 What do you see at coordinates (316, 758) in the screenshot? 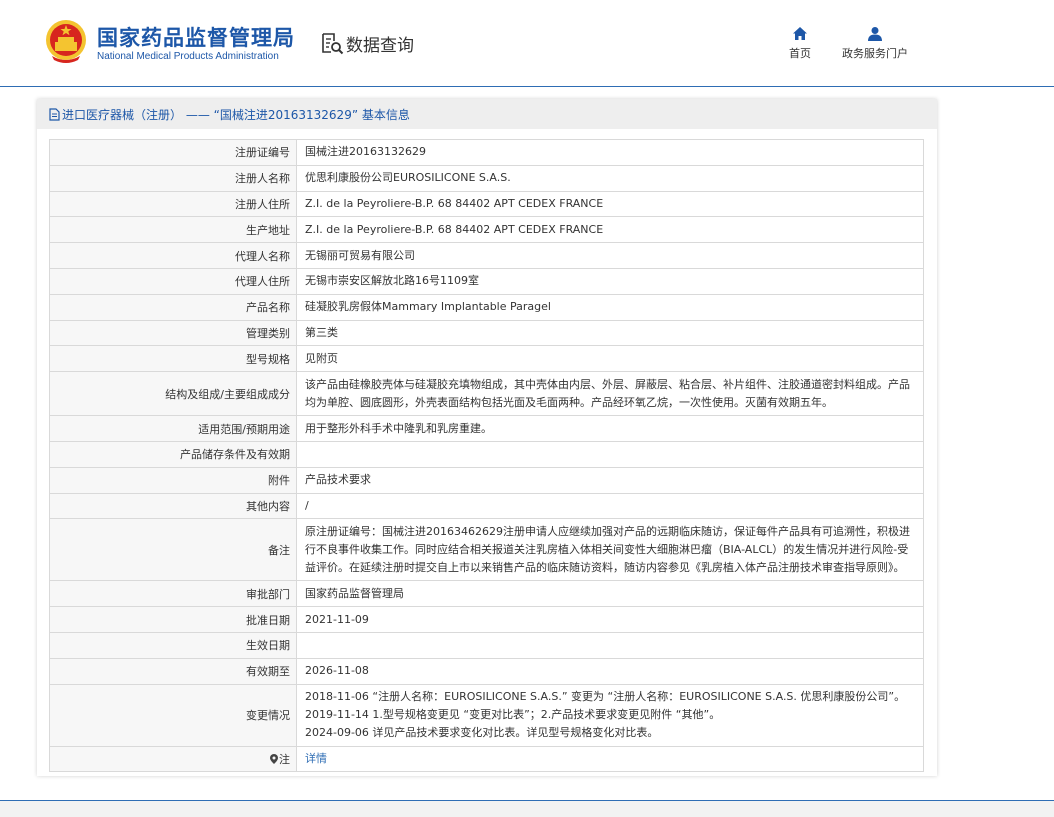
I see `details-link: 详情` at bounding box center [316, 758].